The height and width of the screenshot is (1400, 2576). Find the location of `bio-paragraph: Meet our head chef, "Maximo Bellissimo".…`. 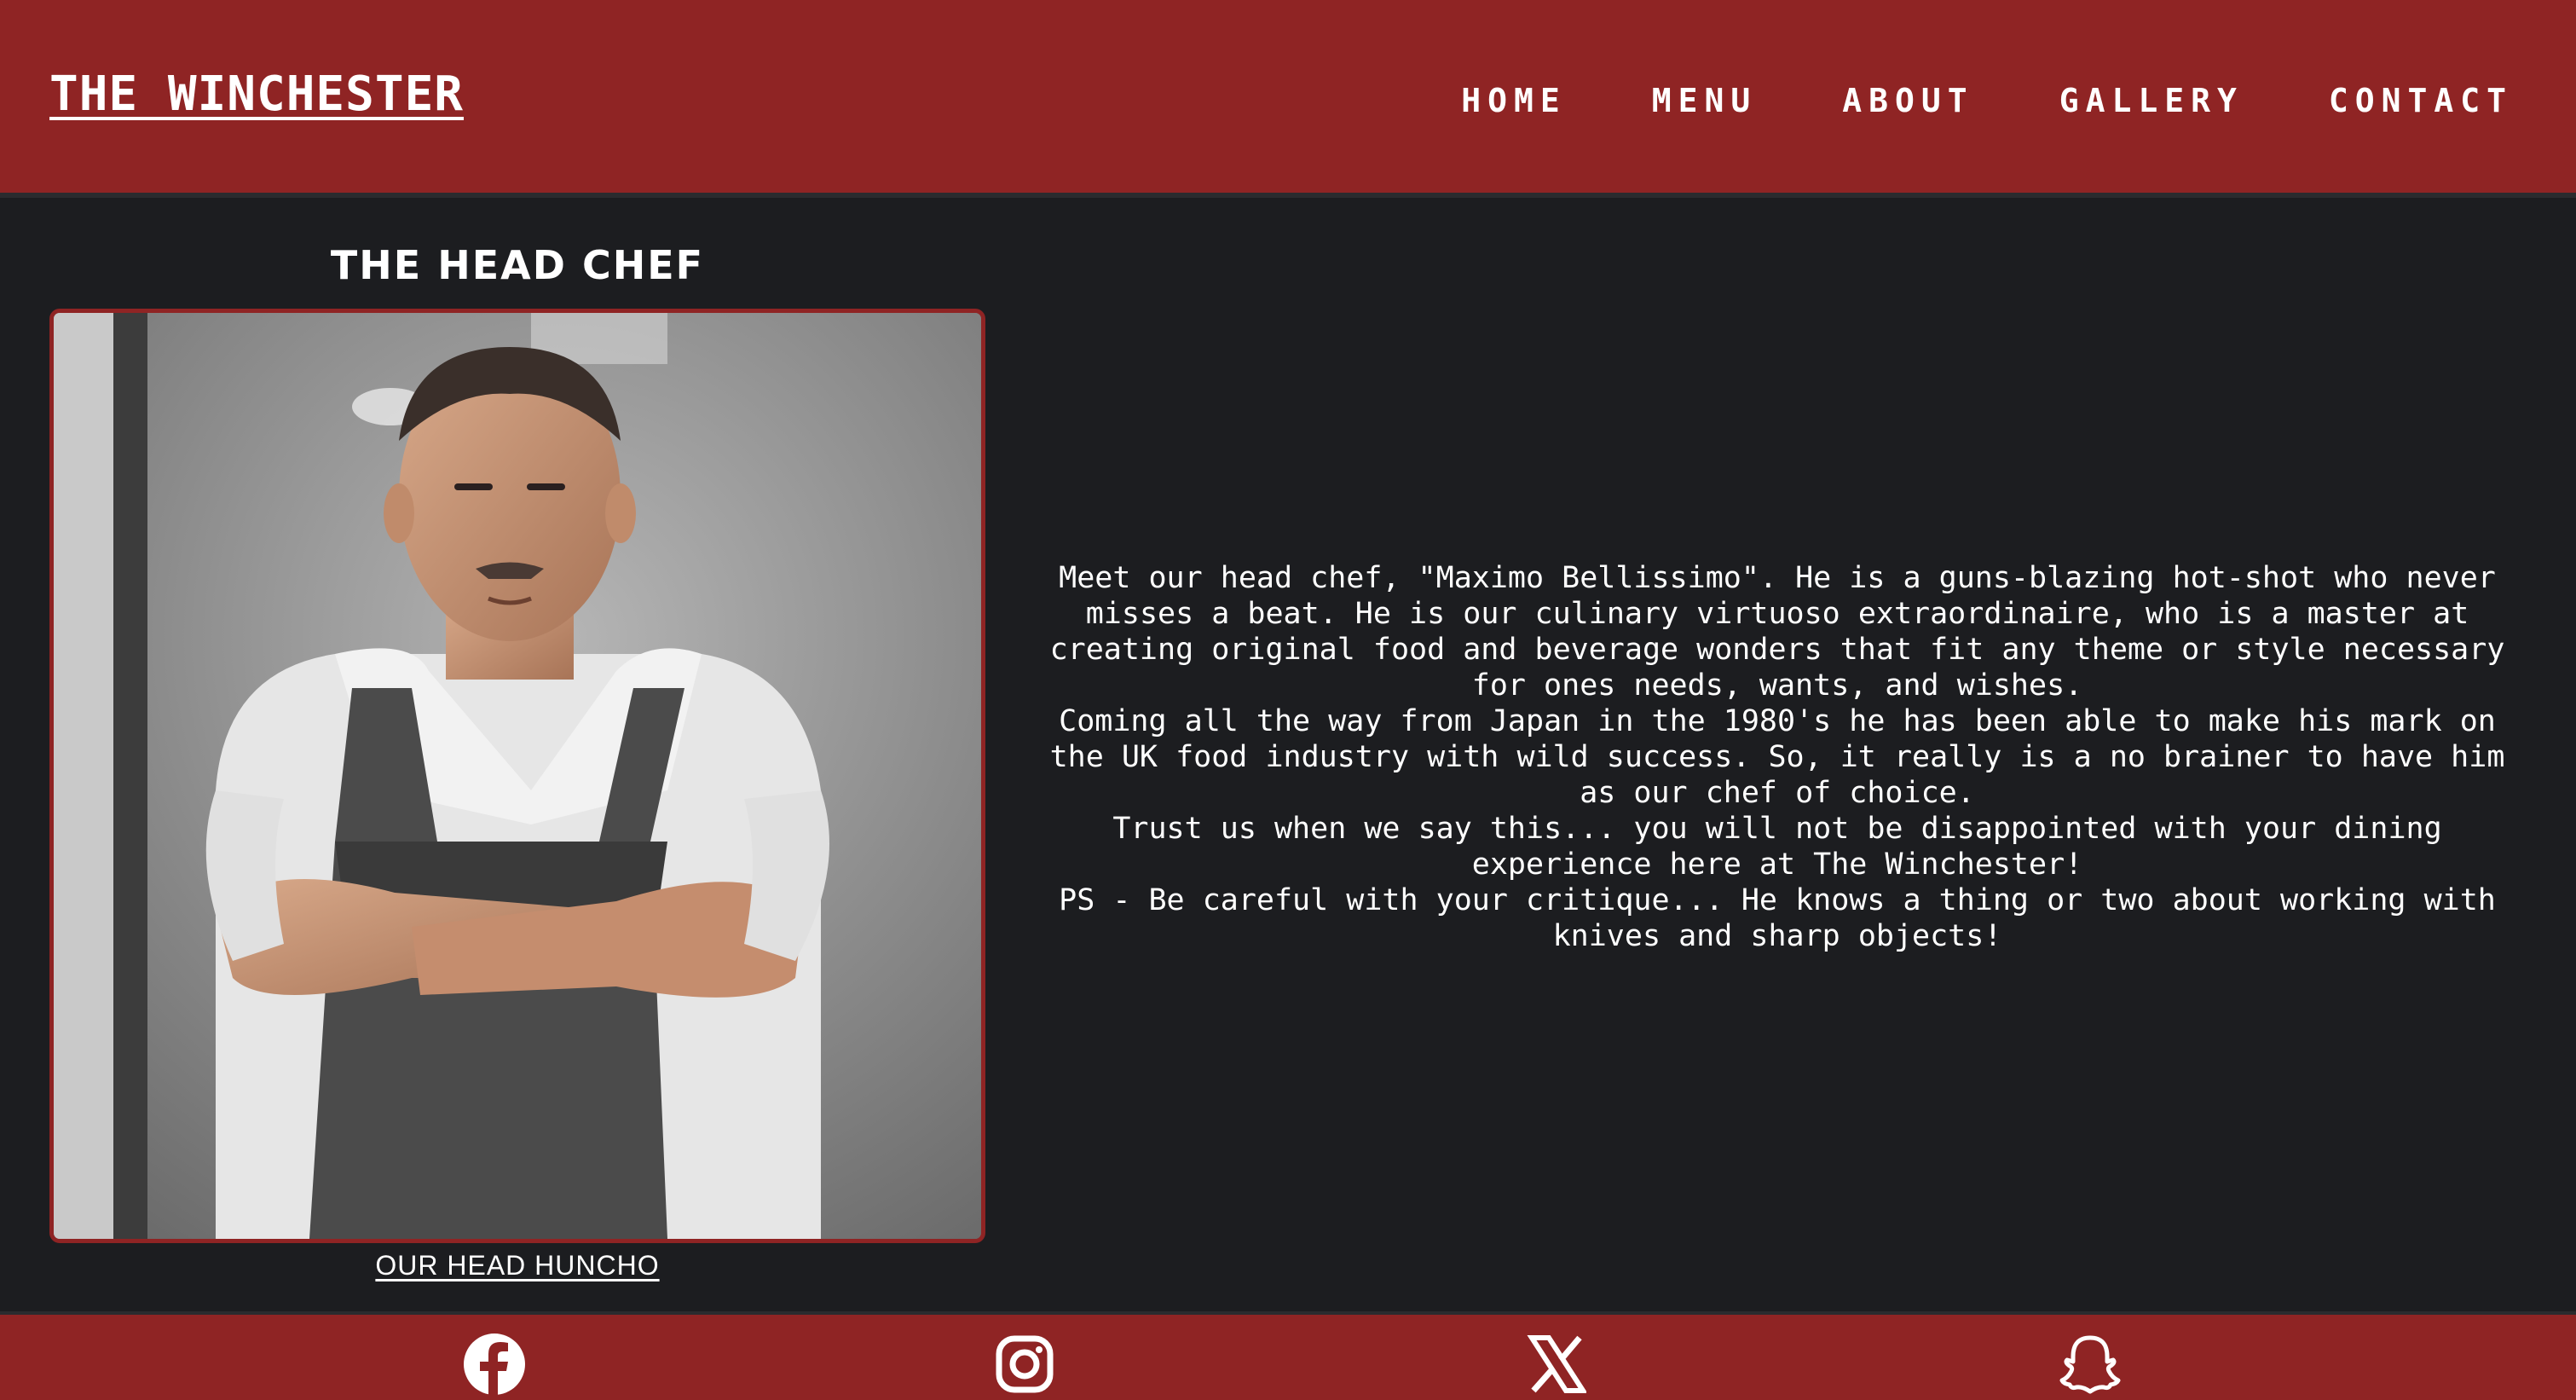

bio-paragraph: Meet our head chef, "Maximo Bellissimo".… is located at coordinates (1777, 632).